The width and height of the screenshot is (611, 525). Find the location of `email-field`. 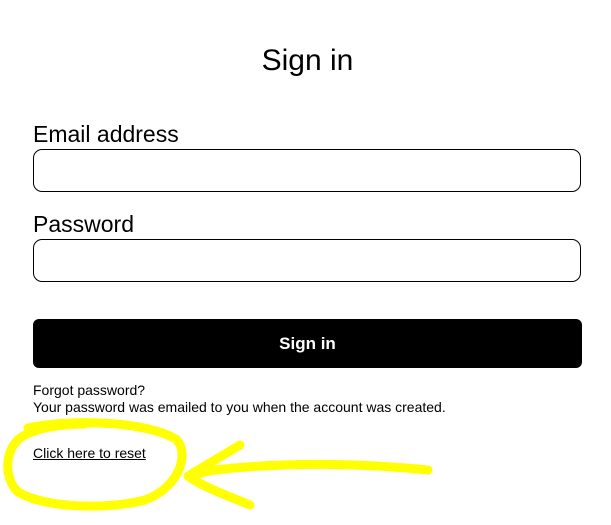

email-field is located at coordinates (307, 170).